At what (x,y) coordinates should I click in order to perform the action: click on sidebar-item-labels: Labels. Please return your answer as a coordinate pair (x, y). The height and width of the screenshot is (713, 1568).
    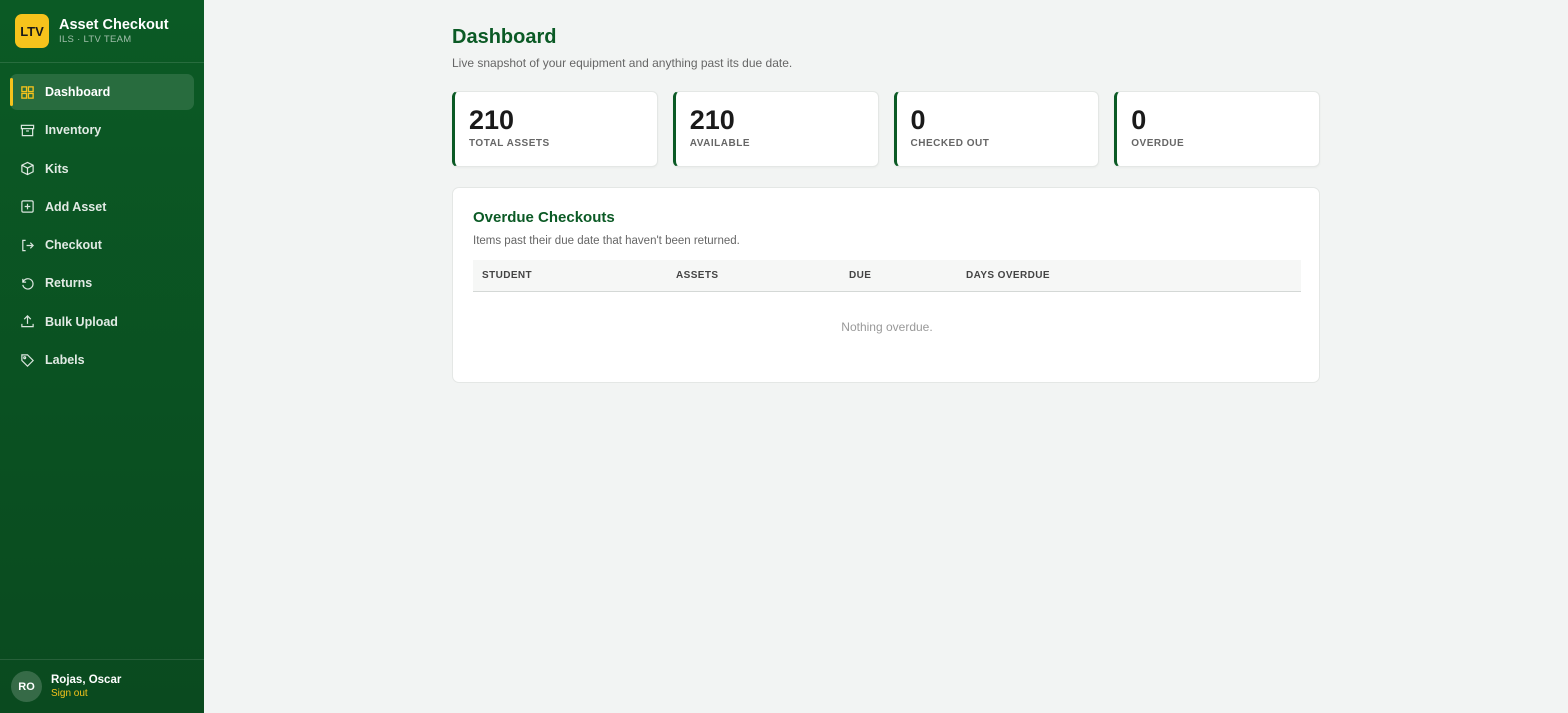
    Looking at the image, I should click on (102, 360).